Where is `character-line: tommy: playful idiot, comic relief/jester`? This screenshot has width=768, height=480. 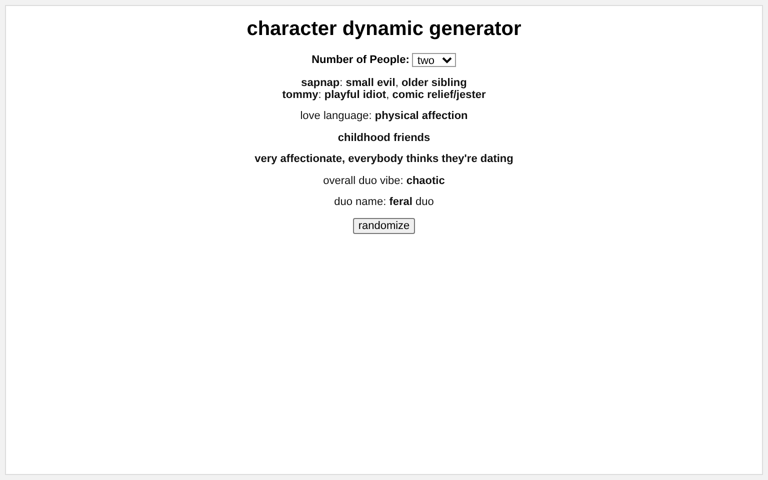 character-line: tommy: playful idiot, comic relief/jester is located at coordinates (384, 95).